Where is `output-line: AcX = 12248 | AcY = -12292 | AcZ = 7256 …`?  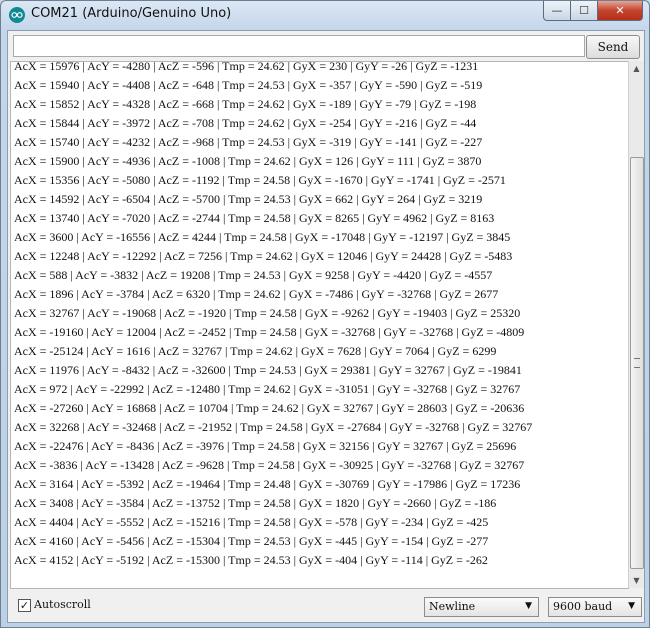 output-line: AcX = 12248 | AcY = -12292 | AcZ = 7256 … is located at coordinates (263, 256).